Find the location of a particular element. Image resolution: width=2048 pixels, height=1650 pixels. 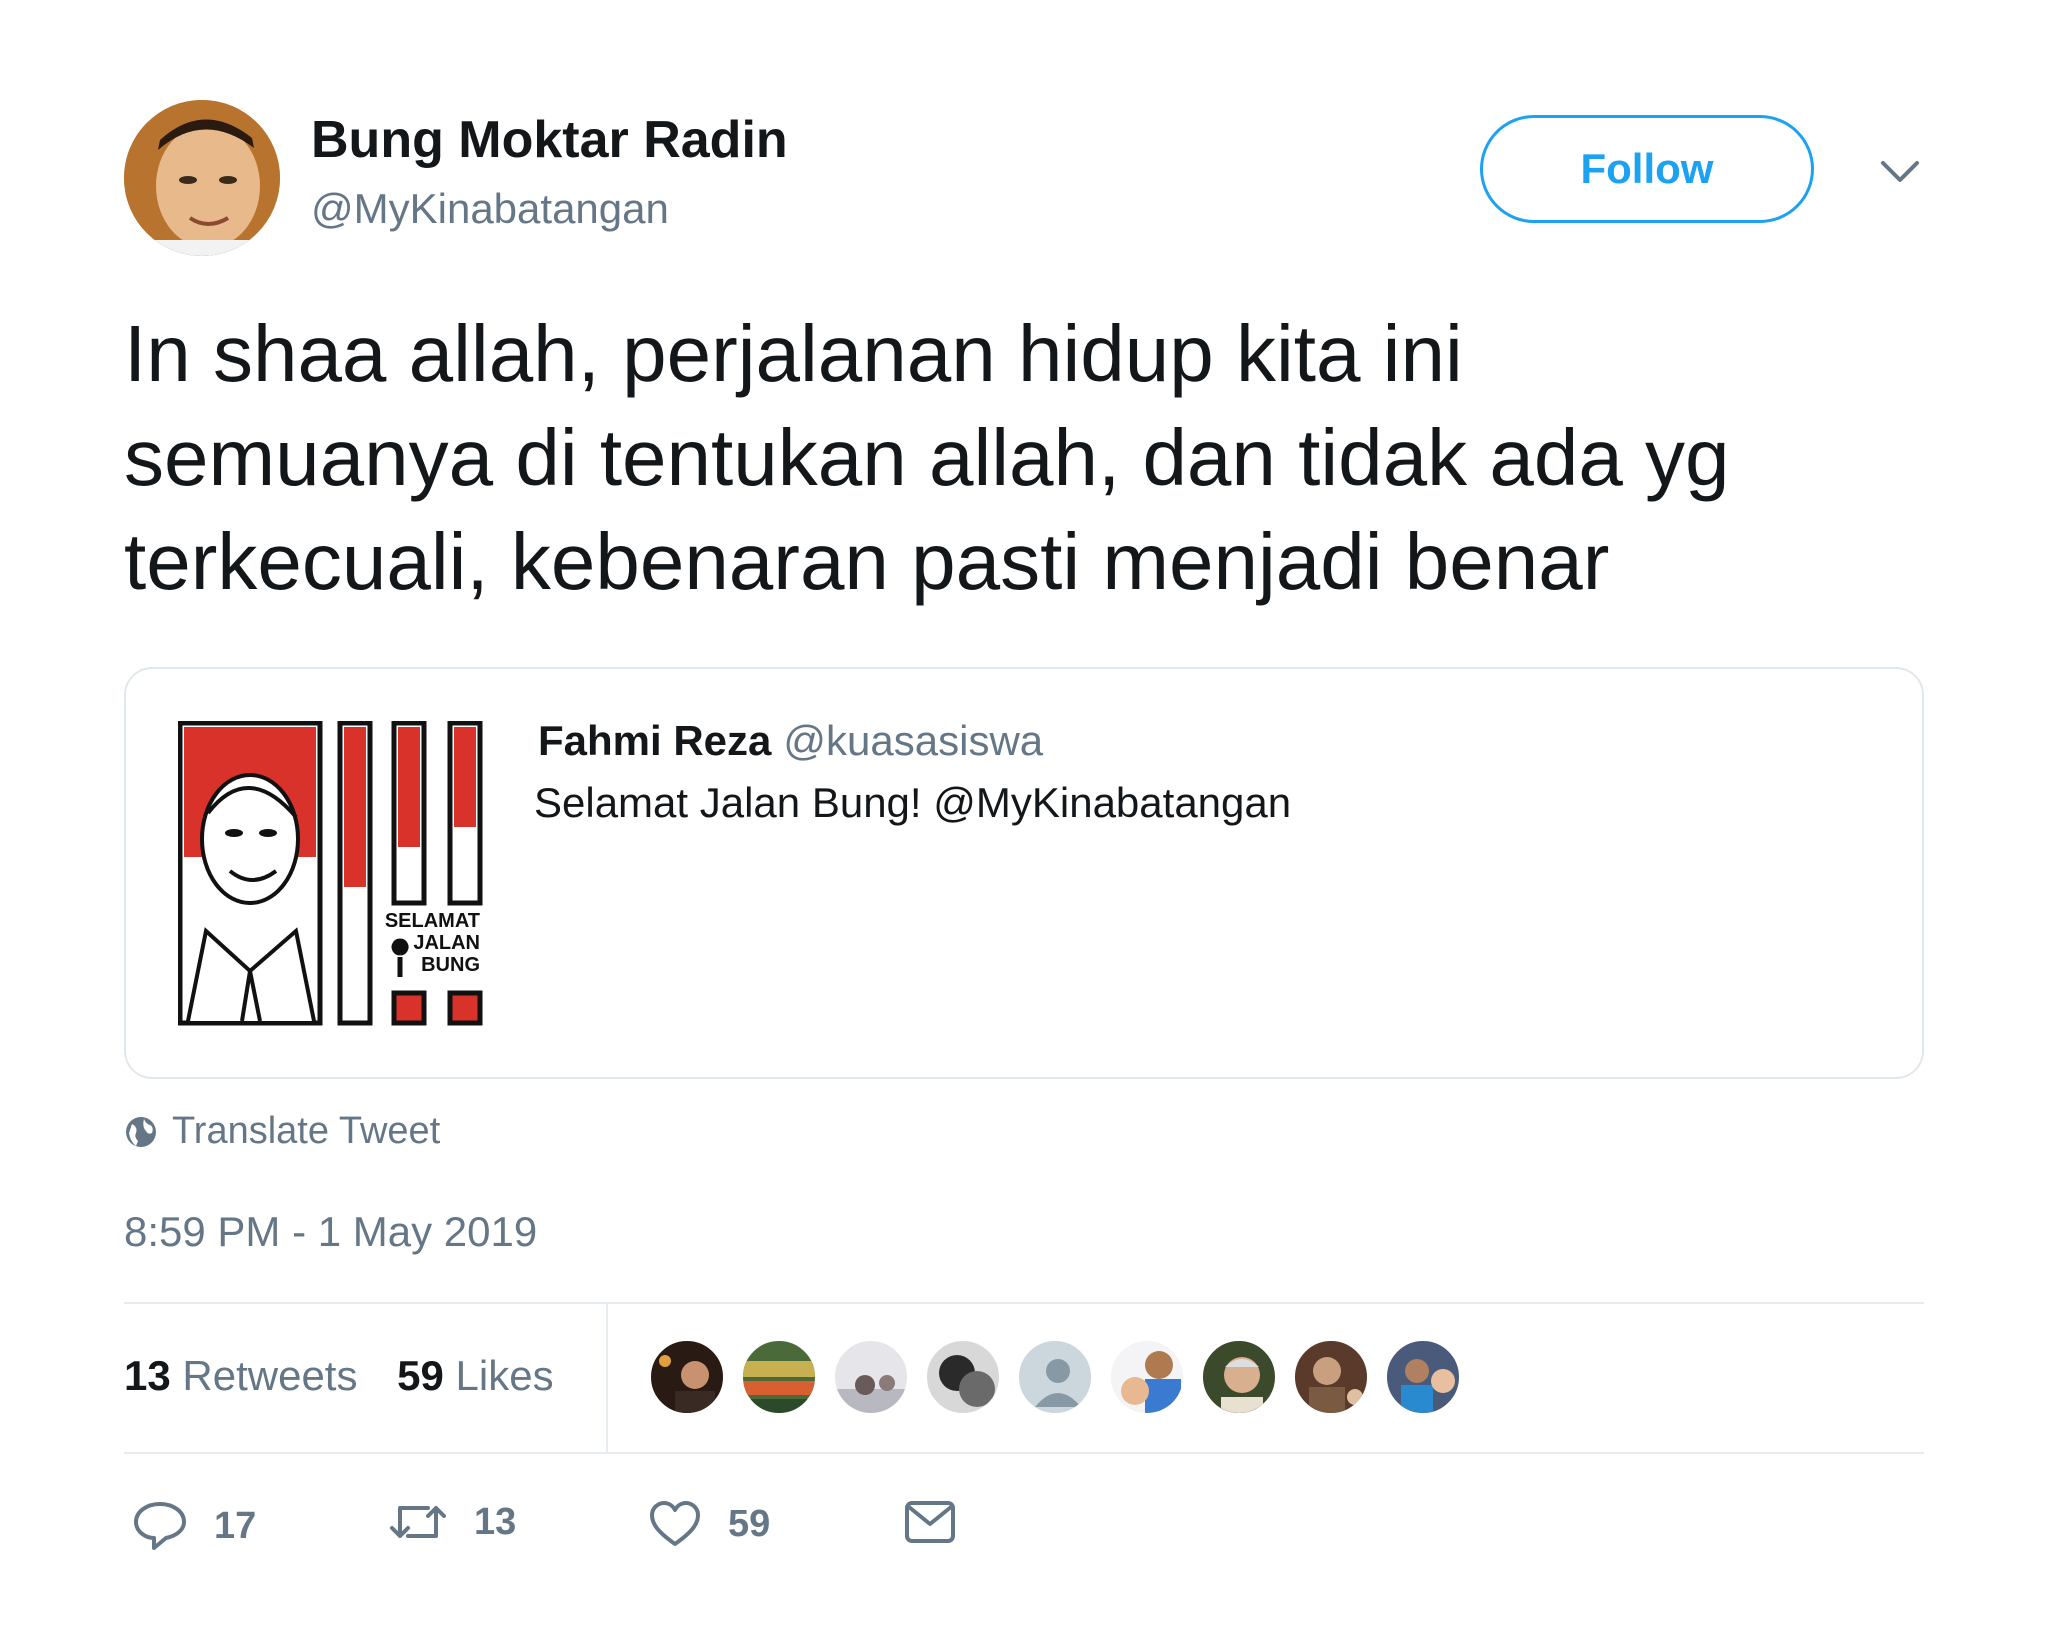

retweet-action: 13 is located at coordinates (452, 1522).